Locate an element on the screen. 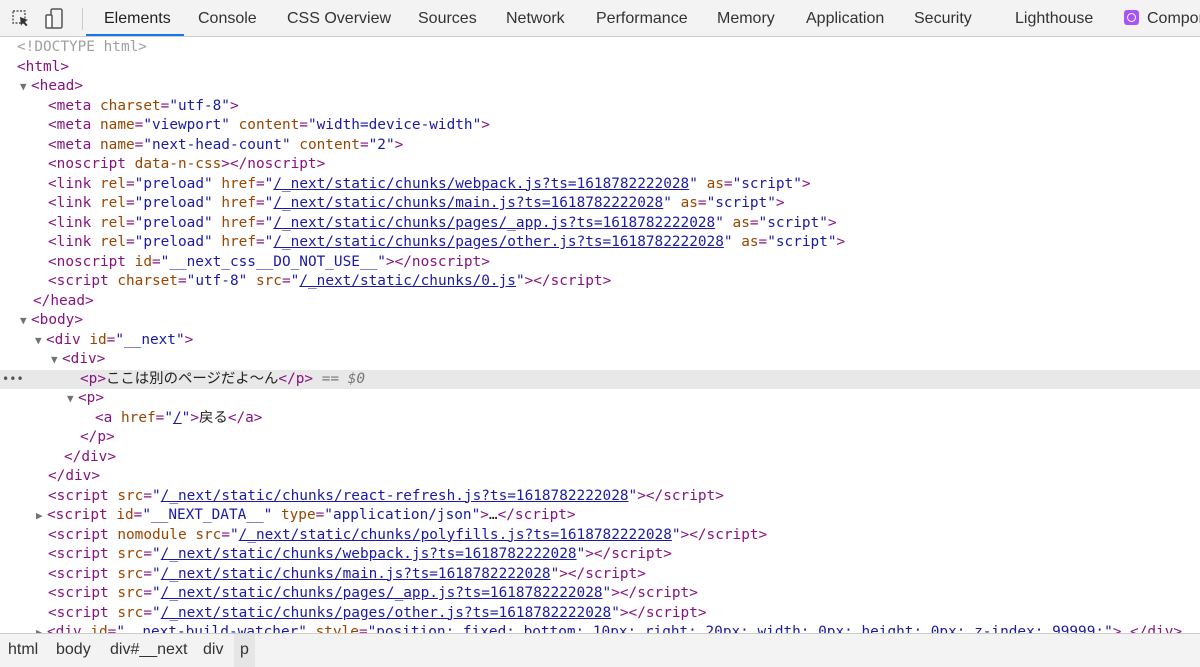  tree-row-meta-charset: <meta charset="utf-8"> is located at coordinates (600, 107).